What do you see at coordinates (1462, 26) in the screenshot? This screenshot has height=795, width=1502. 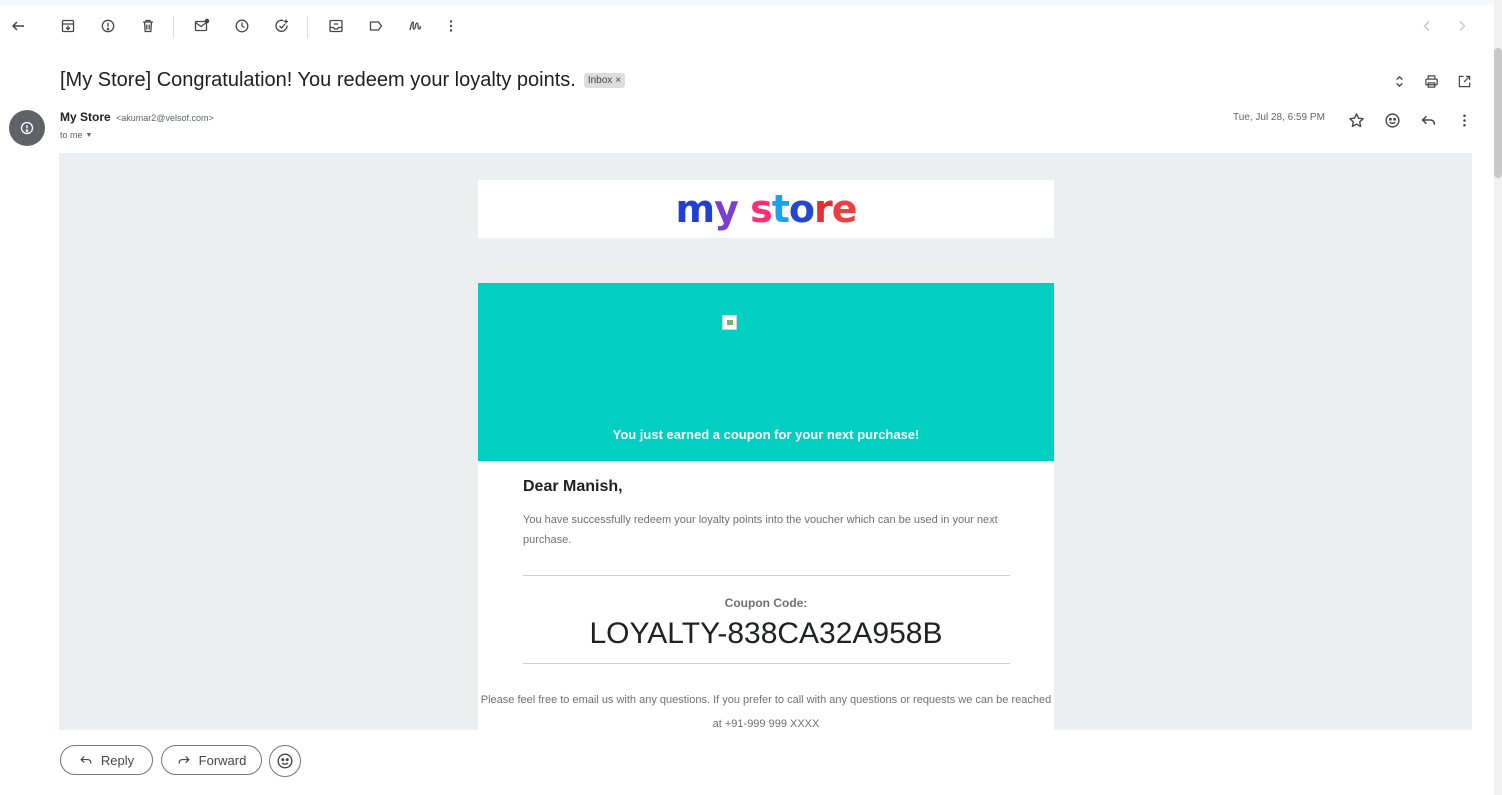 I see `older-chevron-icon` at bounding box center [1462, 26].